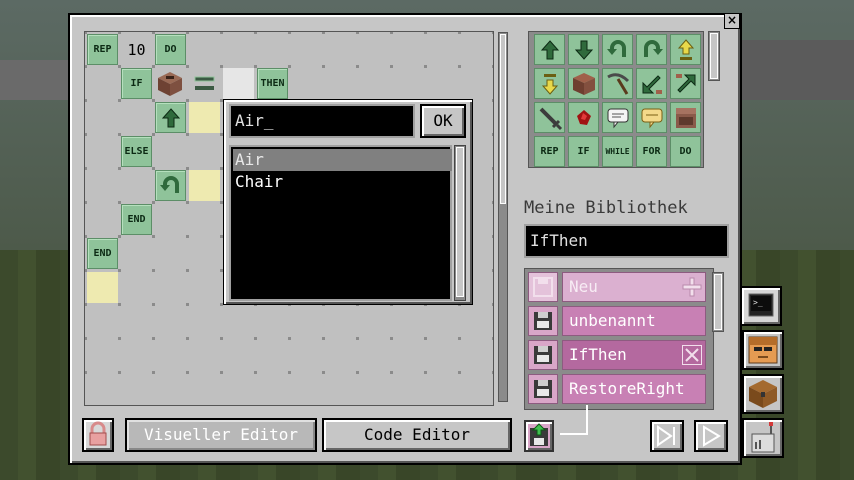  What do you see at coordinates (617, 83) in the screenshot?
I see `pickaxe-icon` at bounding box center [617, 83].